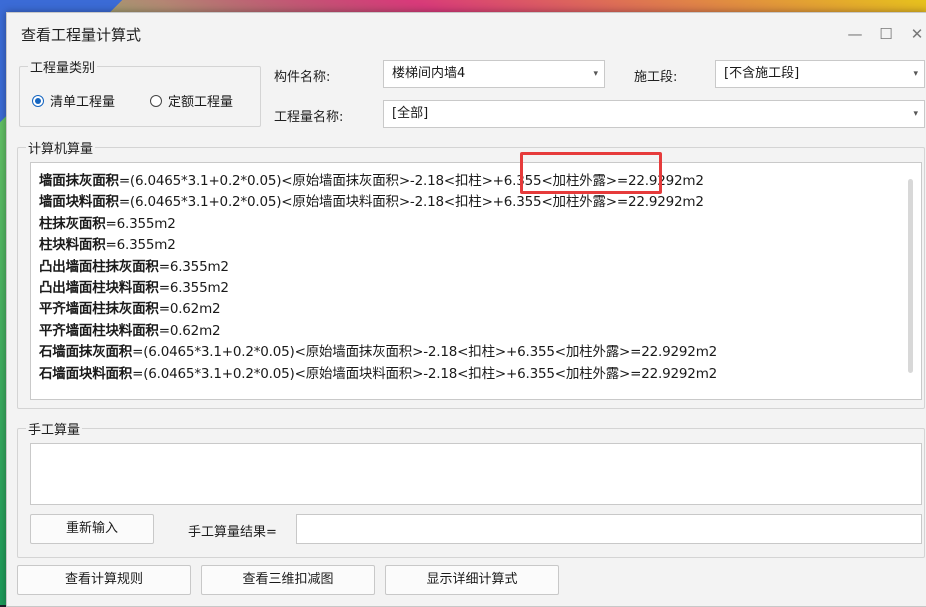  Describe the element at coordinates (762, 73) in the screenshot. I see `construction-stage-value: [不含施工段]` at that location.